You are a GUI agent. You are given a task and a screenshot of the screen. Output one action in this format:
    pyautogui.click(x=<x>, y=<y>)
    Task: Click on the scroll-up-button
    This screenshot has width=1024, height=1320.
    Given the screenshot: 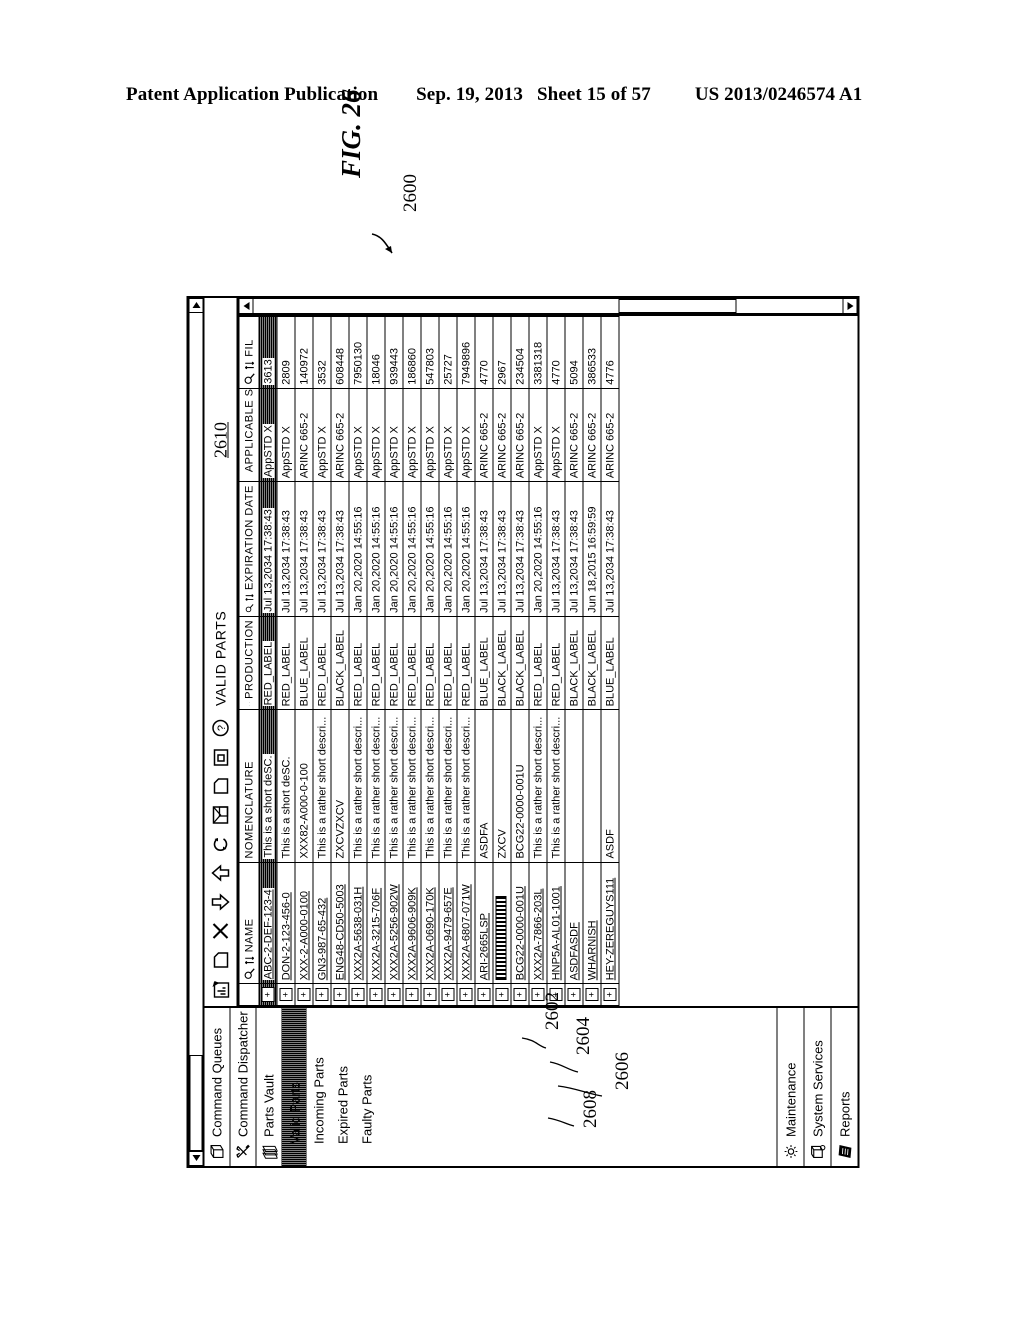 What is the action you would take?
    pyautogui.click(x=245, y=305)
    